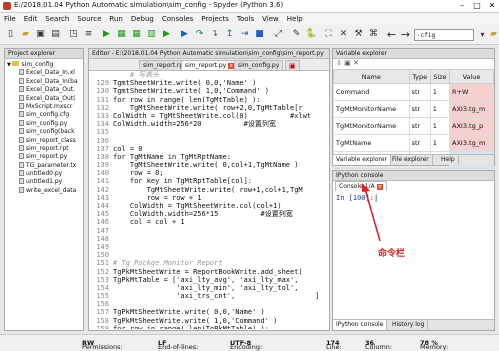  Describe the element at coordinates (259, 34) in the screenshot. I see `stop-debug-icon: ■` at that location.